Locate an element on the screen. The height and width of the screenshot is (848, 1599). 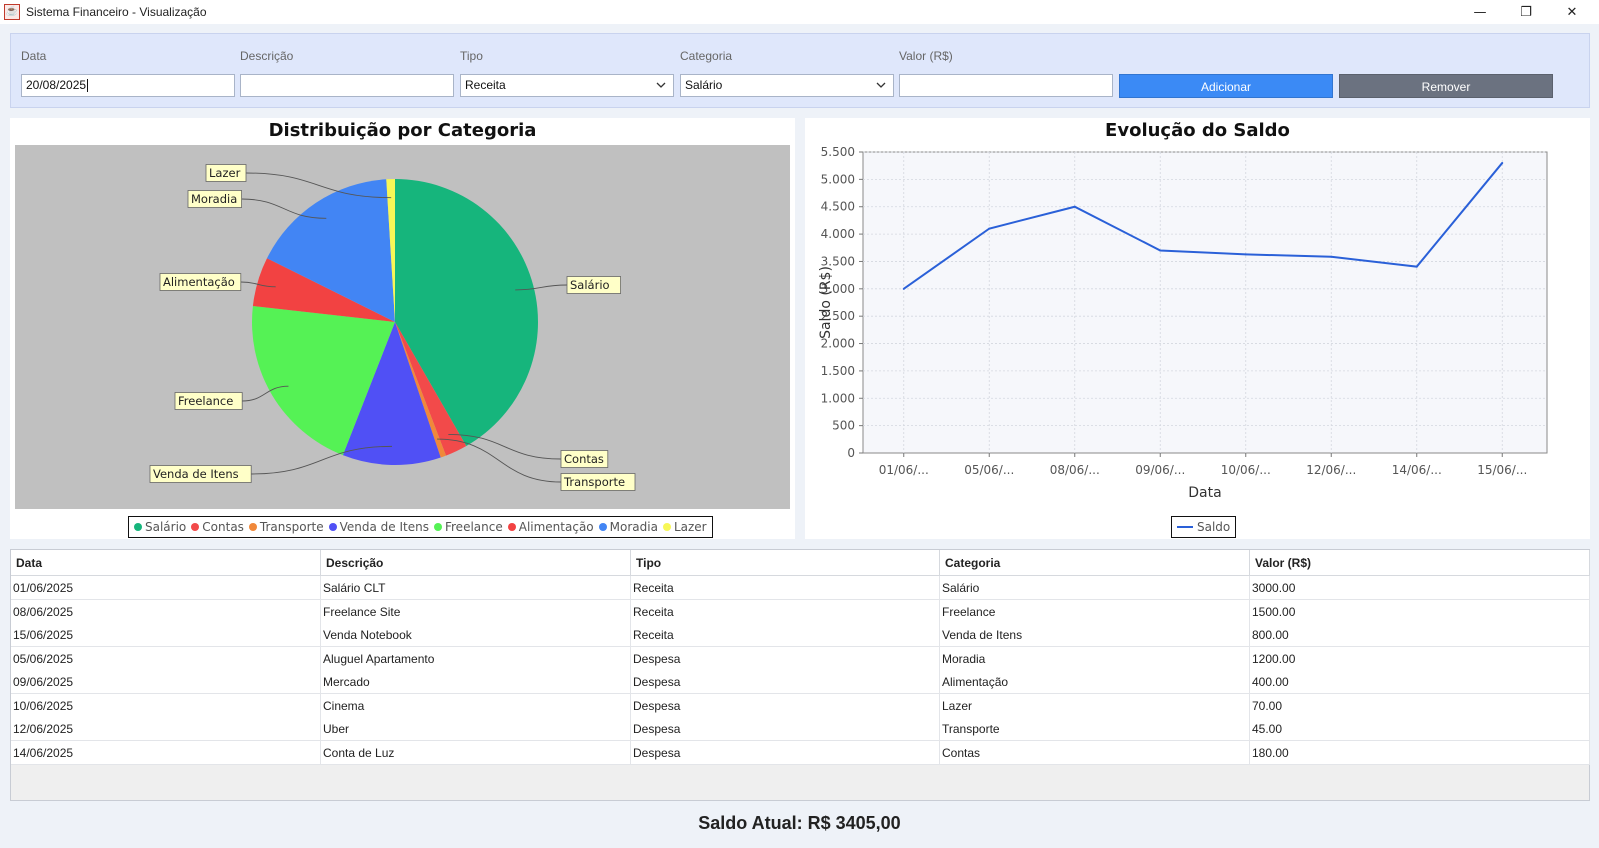
pie-label-text: Lazer is located at coordinates (225, 173).